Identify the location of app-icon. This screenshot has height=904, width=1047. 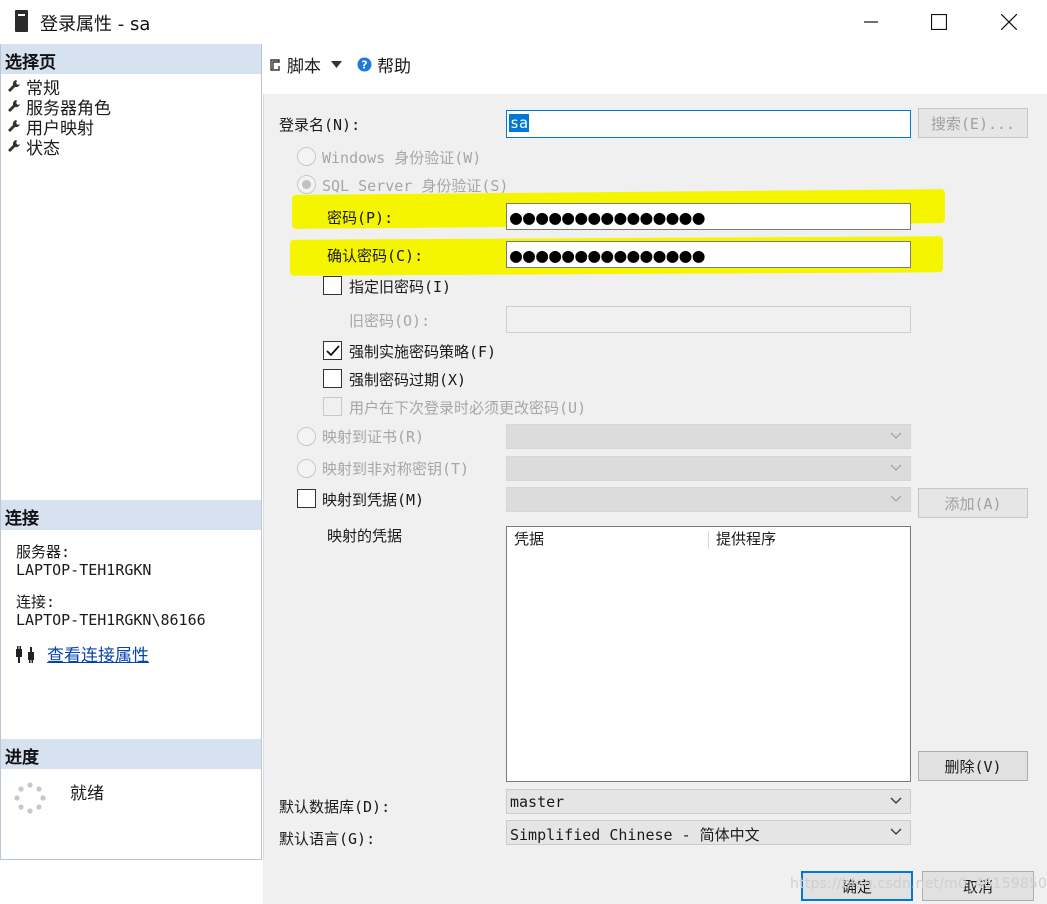
(21, 21).